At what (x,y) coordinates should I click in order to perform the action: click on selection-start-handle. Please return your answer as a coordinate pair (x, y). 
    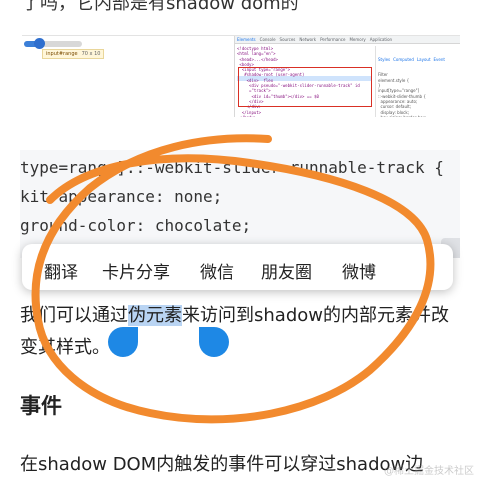
    Looking at the image, I should click on (123, 342).